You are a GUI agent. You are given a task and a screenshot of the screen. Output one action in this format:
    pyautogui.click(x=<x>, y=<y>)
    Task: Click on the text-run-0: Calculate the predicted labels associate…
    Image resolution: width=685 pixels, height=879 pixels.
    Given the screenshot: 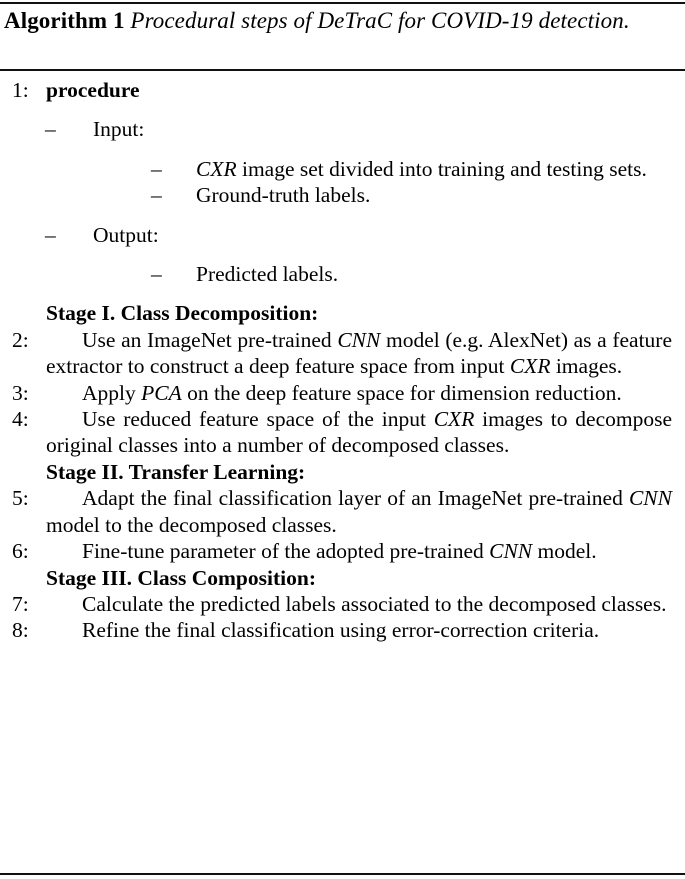 What is the action you would take?
    pyautogui.click(x=374, y=603)
    